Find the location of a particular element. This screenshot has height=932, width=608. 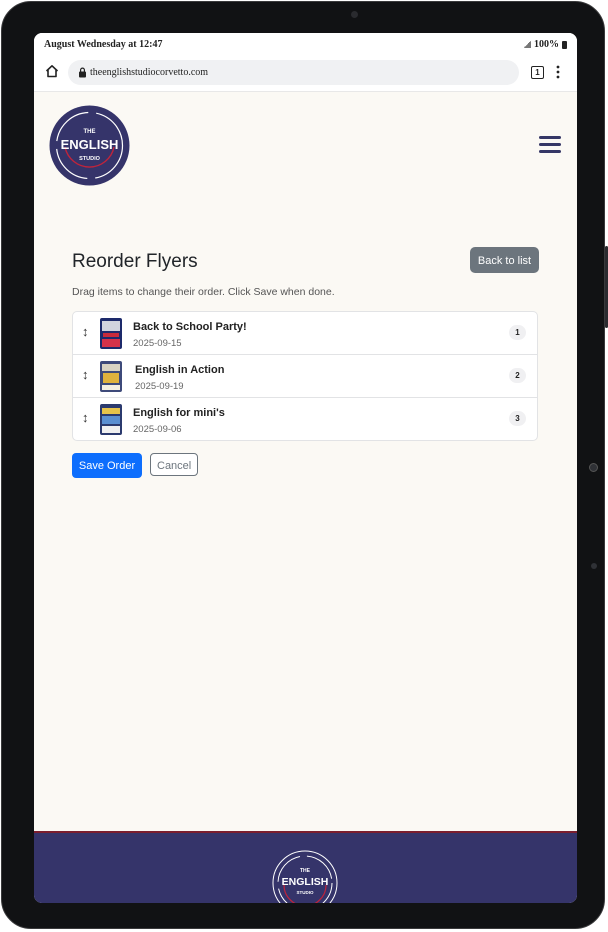

address-bar: theenglishstudiocorvetto.com is located at coordinates (293, 72).